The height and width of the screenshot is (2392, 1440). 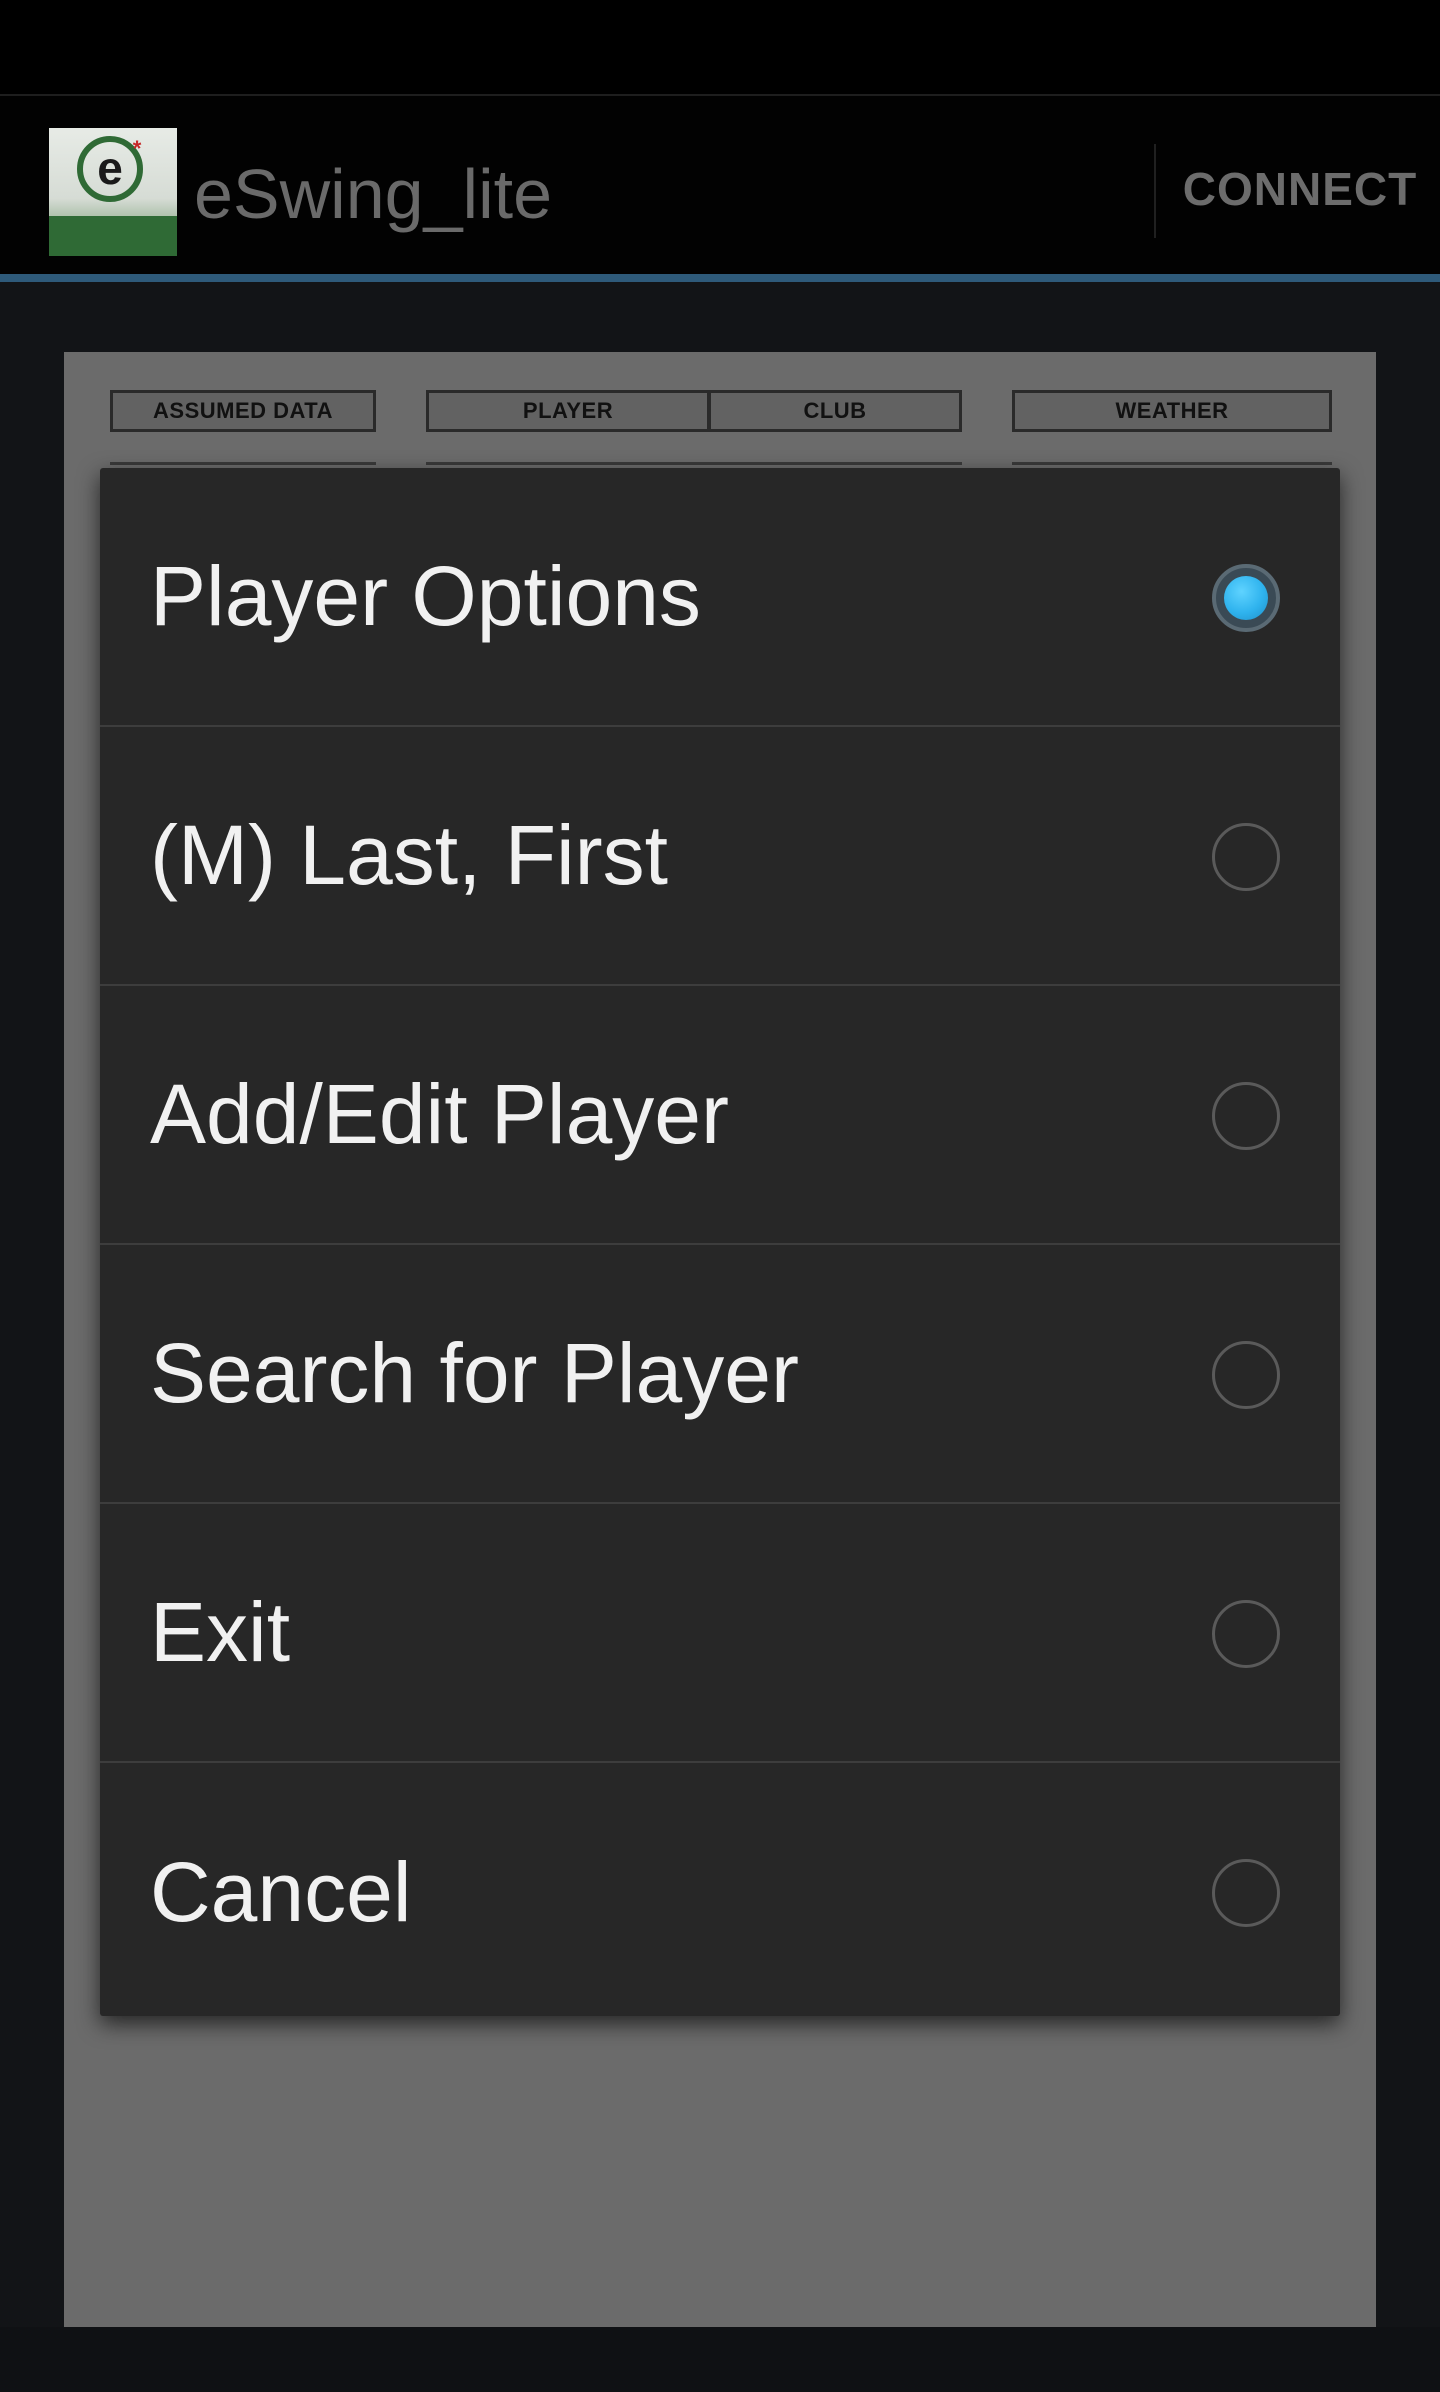 What do you see at coordinates (568, 411) in the screenshot?
I see `player-button: PLAYER` at bounding box center [568, 411].